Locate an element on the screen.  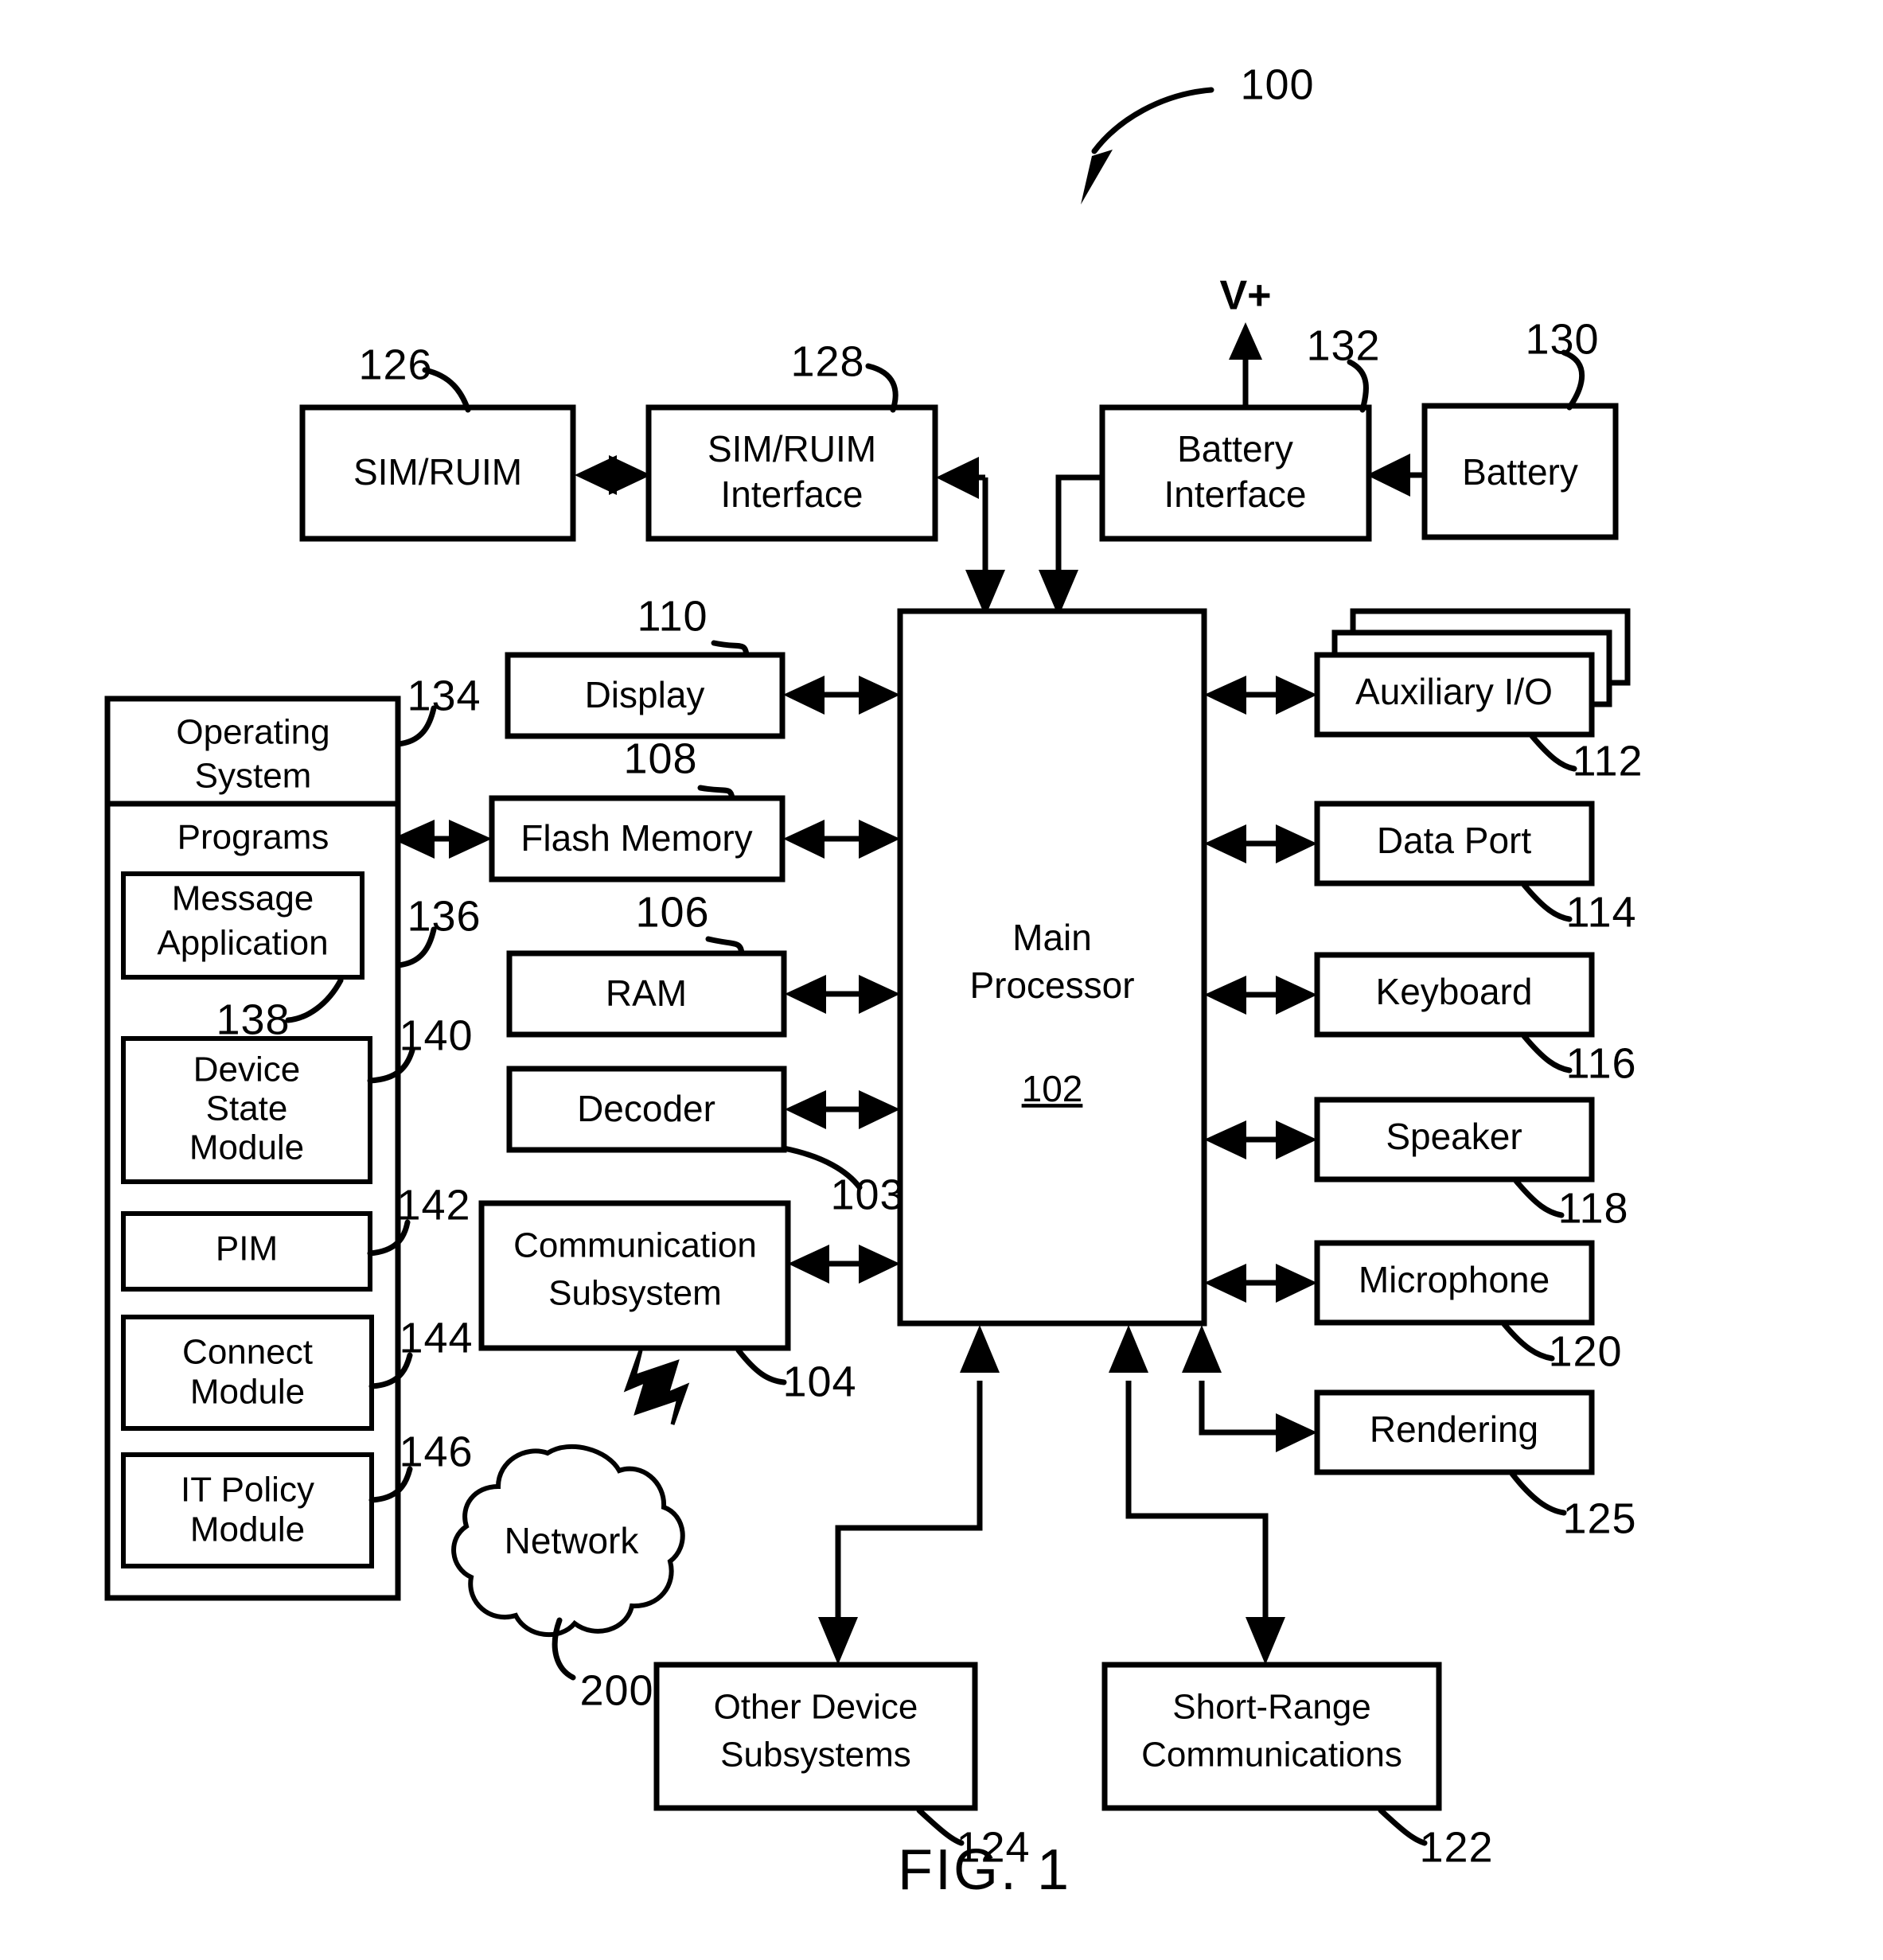
block-data-port: Data Port is located at coordinates (1454, 843).